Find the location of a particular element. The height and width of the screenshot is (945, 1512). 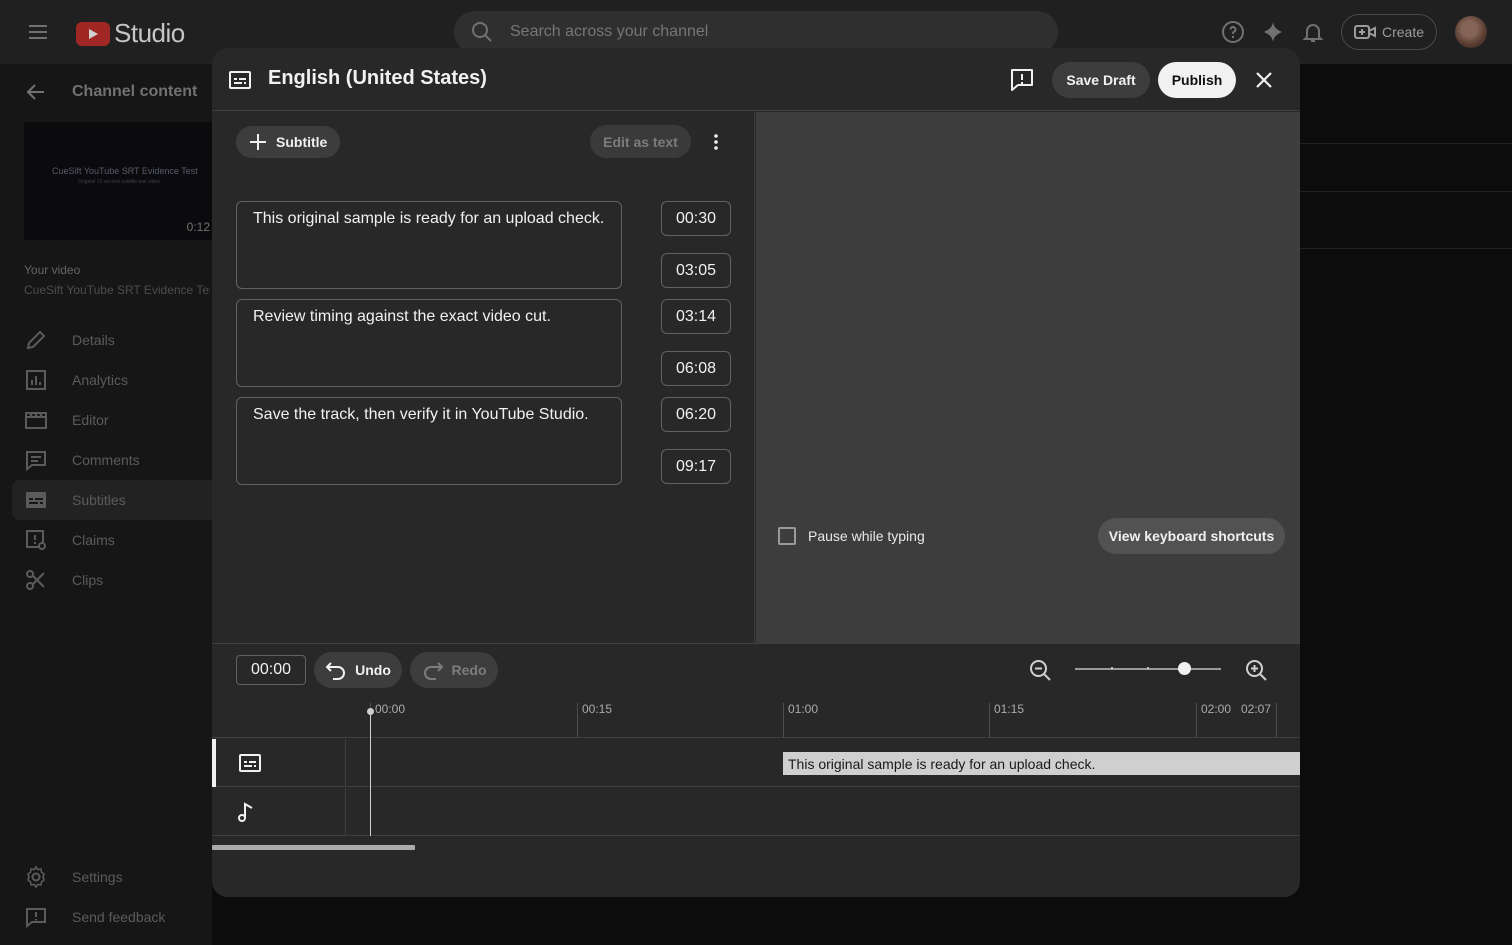

view-keyboard-shortcuts-button: View keyboard shortcuts is located at coordinates (1191, 536).